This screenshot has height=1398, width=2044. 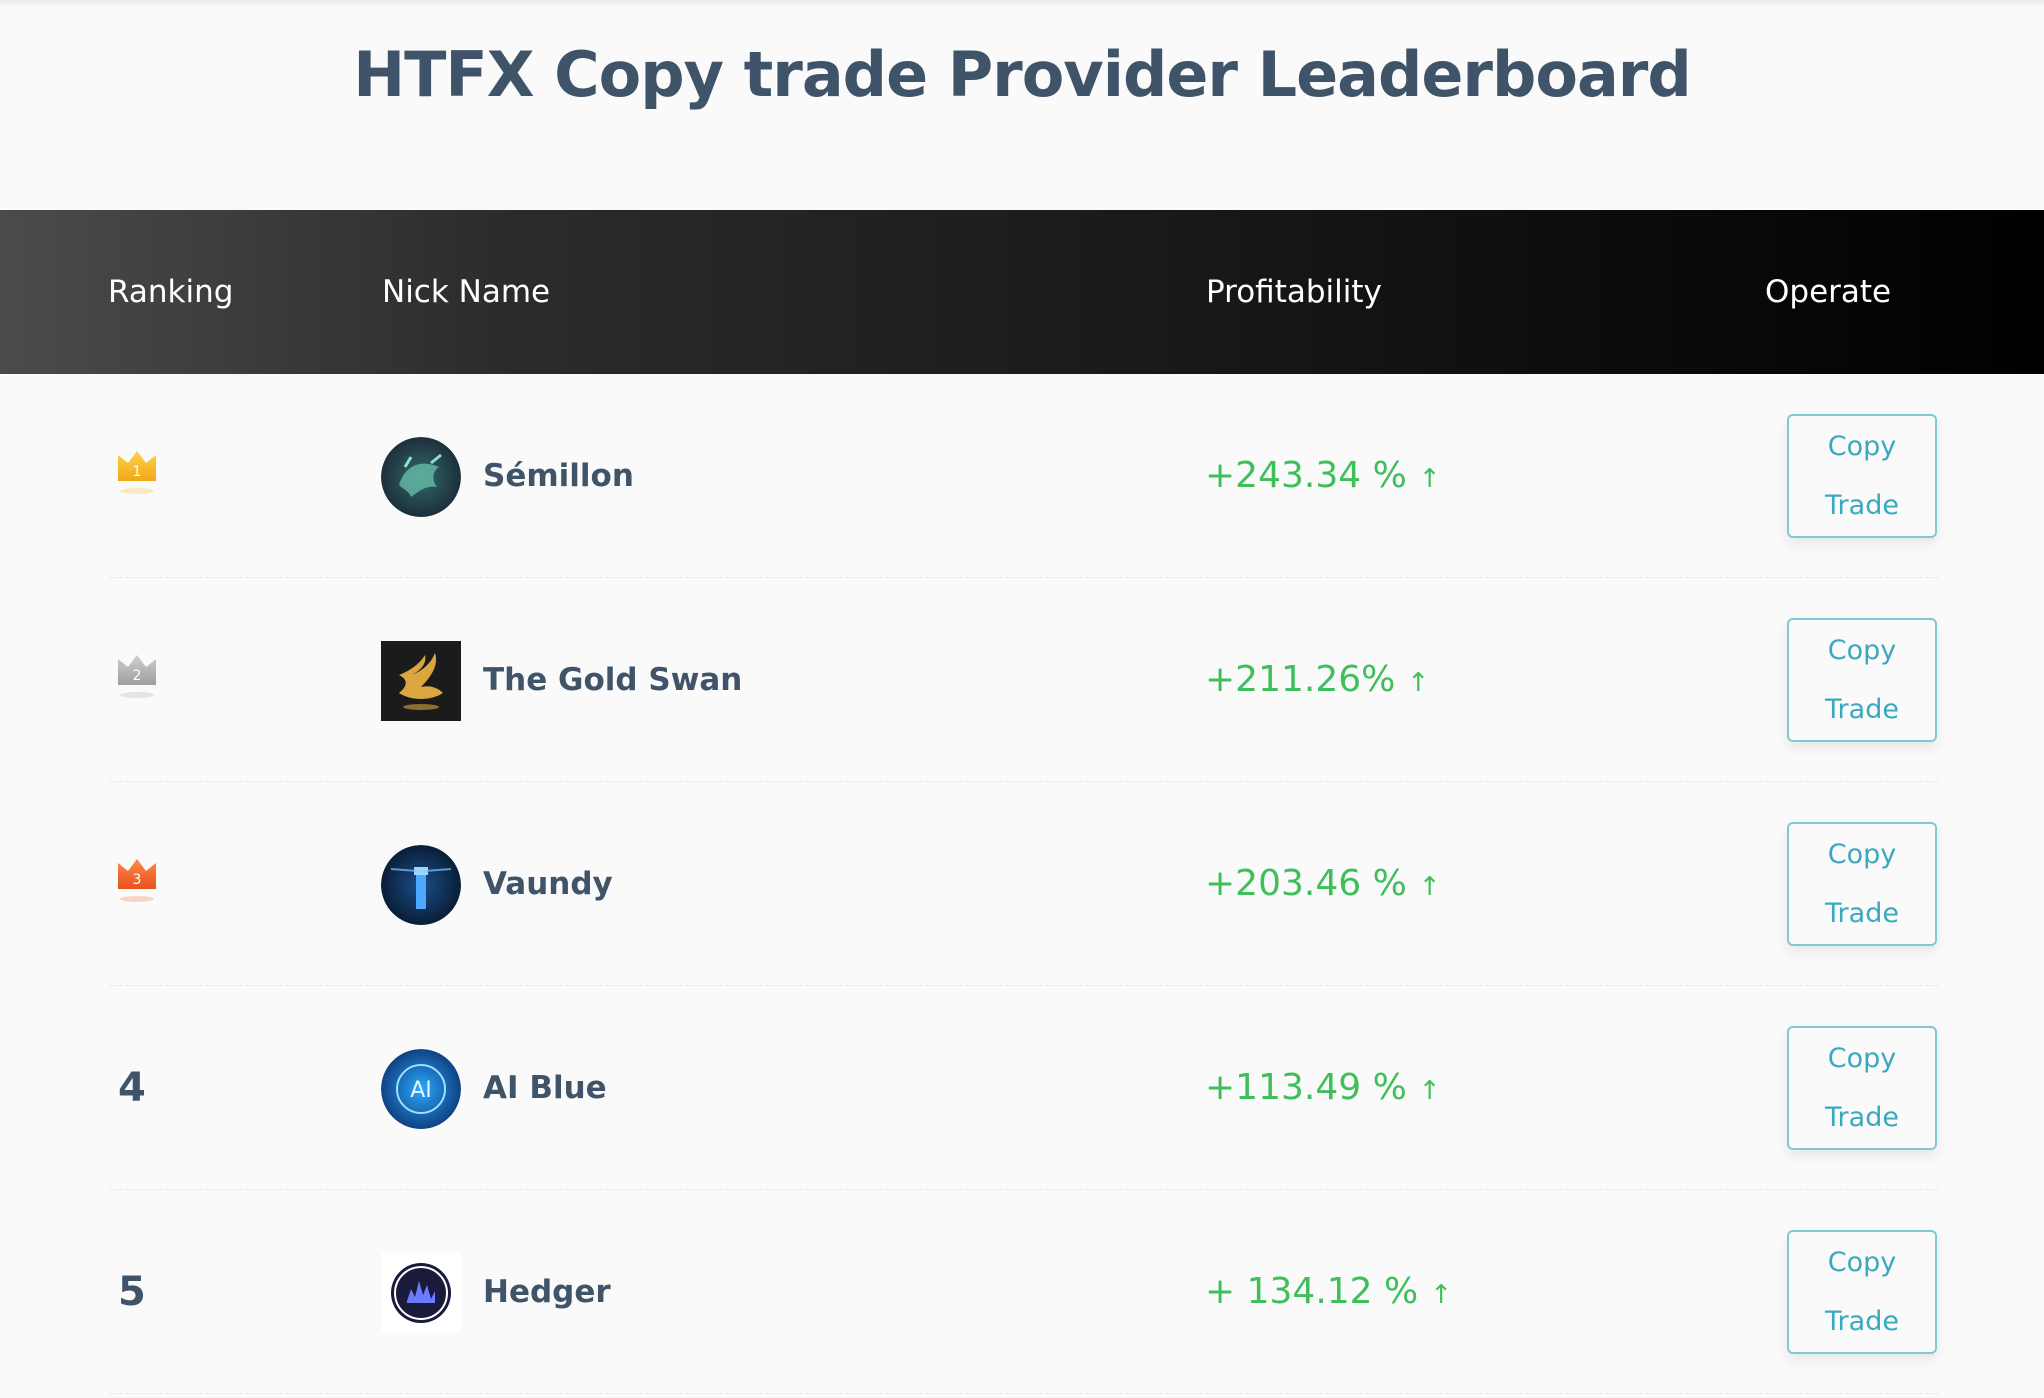 I want to click on crown-rank-label: 2, so click(x=137, y=676).